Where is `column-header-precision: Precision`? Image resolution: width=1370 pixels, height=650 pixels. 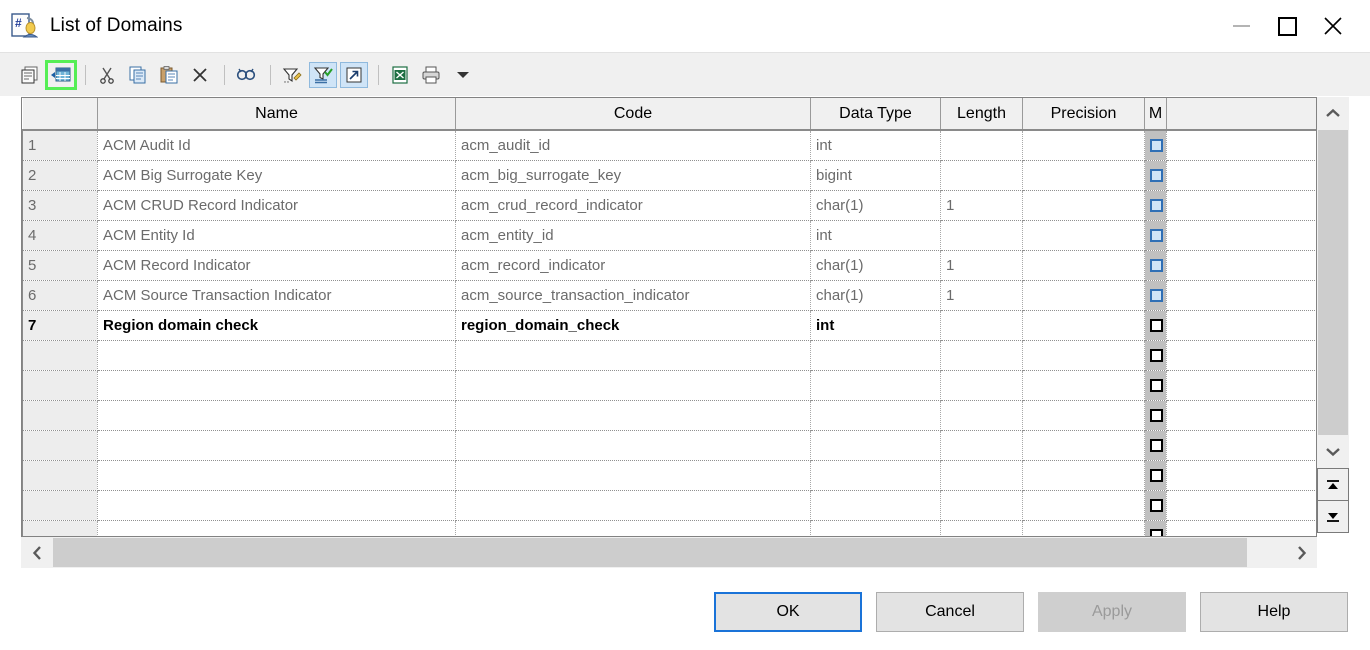
column-header-precision: Precision is located at coordinates (1083, 114).